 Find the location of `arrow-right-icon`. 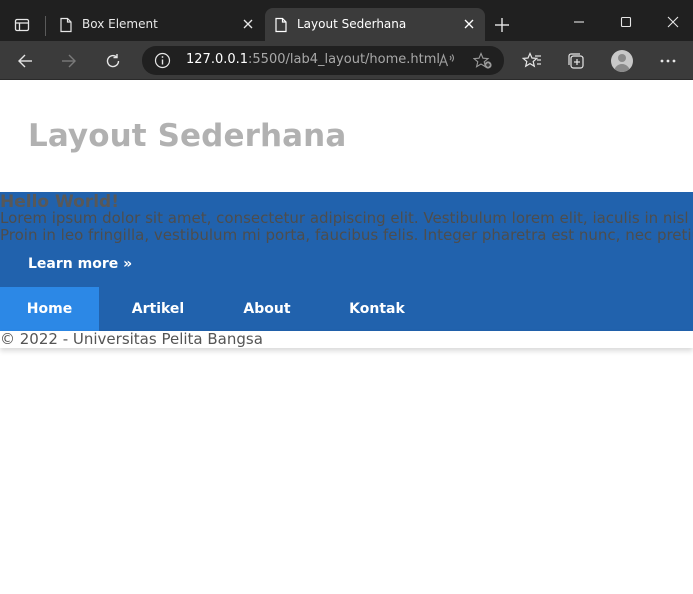

arrow-right-icon is located at coordinates (69, 61).